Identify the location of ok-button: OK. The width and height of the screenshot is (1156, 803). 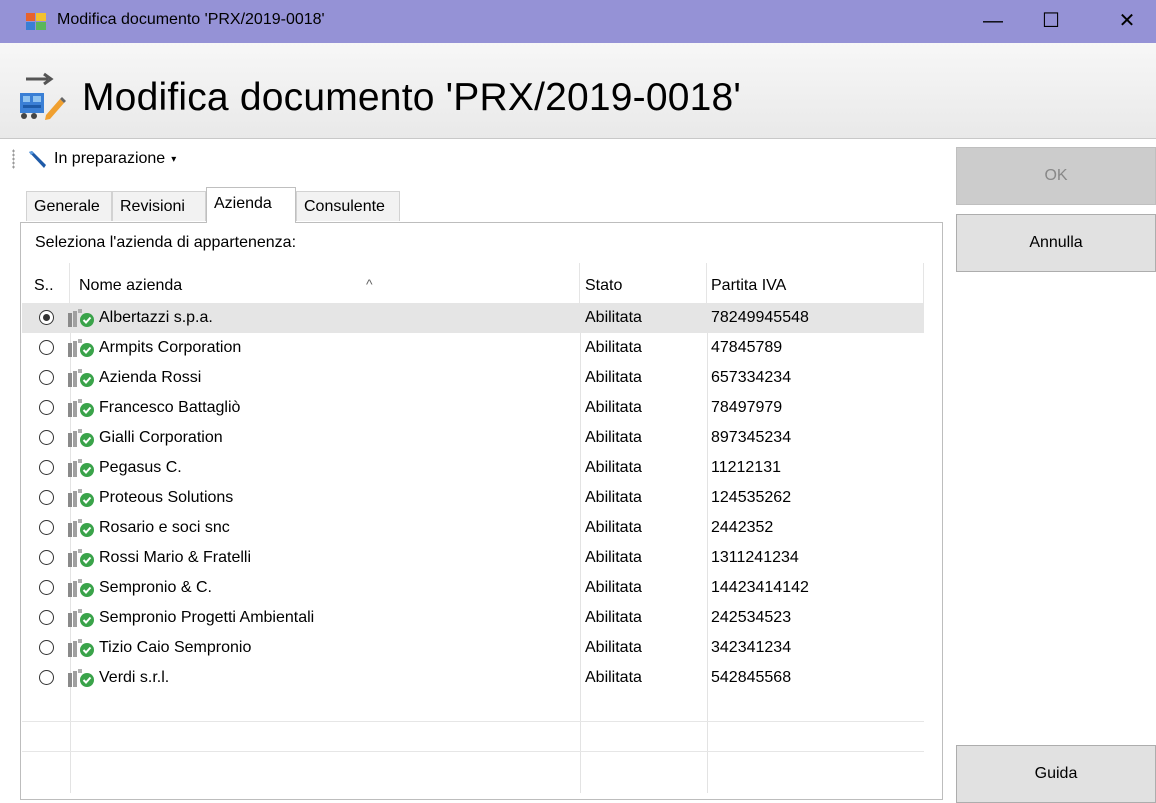
(1056, 176).